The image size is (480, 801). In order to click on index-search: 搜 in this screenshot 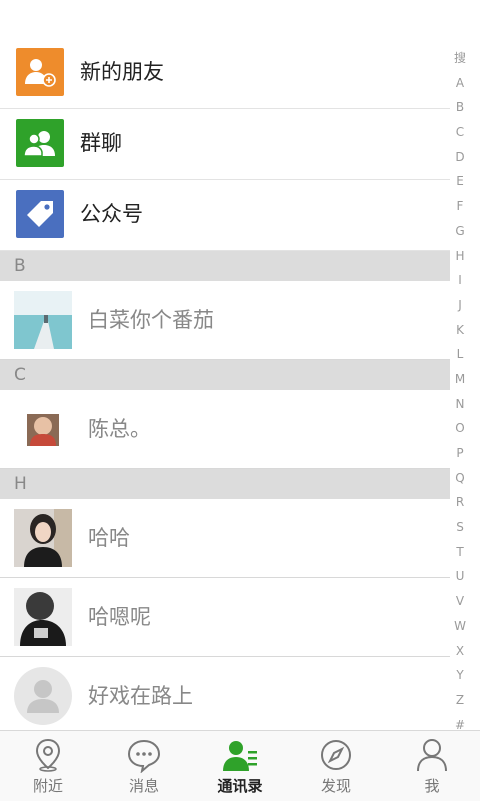, I will do `click(460, 58)`.